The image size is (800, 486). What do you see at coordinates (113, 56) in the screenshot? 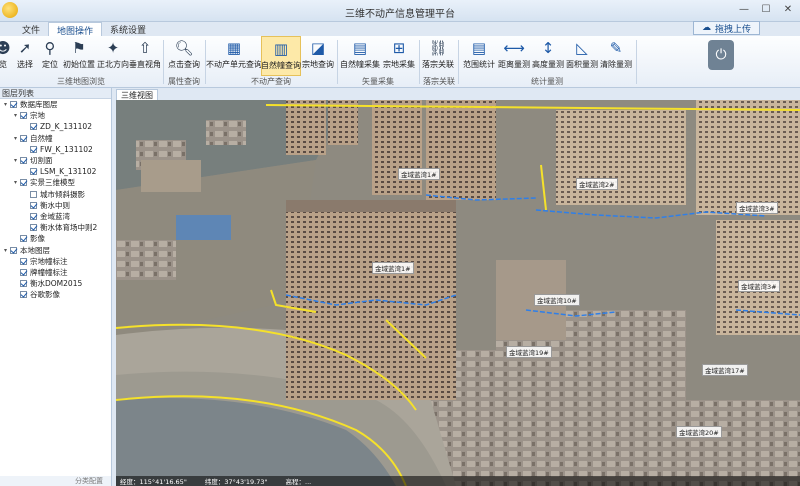
I see `ribbon-button-north: ✦ 正北方向` at bounding box center [113, 56].